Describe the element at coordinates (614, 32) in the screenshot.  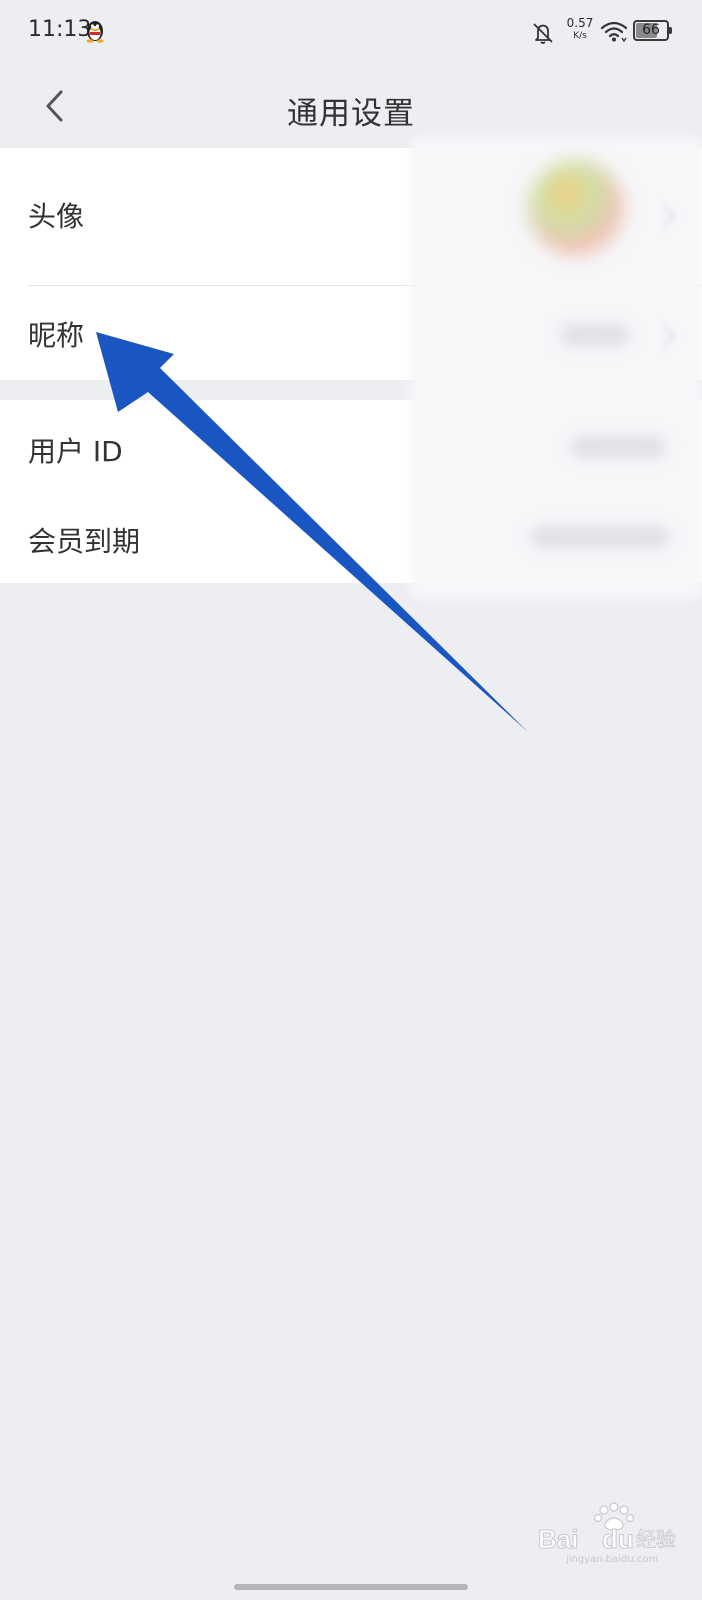
I see `wifi-icon` at that location.